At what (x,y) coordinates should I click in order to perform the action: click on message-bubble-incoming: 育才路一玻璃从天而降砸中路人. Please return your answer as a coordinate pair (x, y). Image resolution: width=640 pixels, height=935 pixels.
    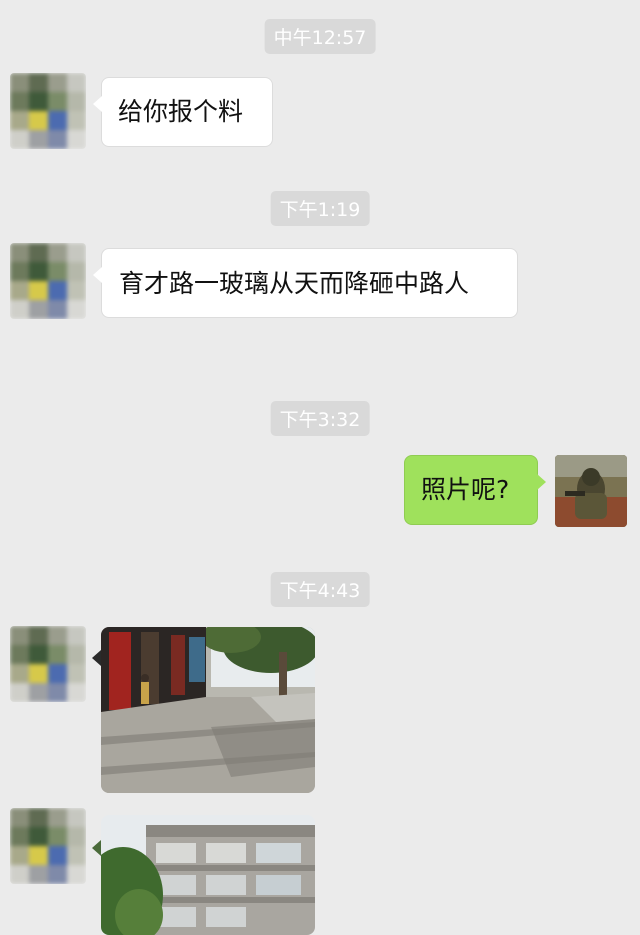
    Looking at the image, I should click on (305, 283).